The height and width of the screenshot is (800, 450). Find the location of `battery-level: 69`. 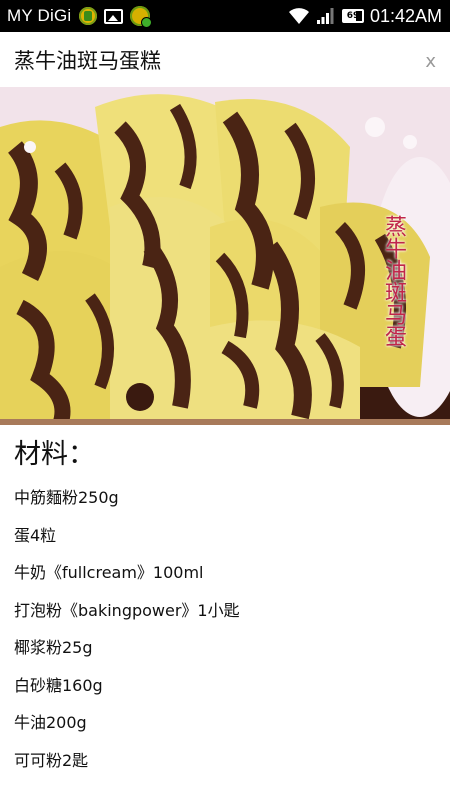

battery-level: 69 is located at coordinates (353, 16).